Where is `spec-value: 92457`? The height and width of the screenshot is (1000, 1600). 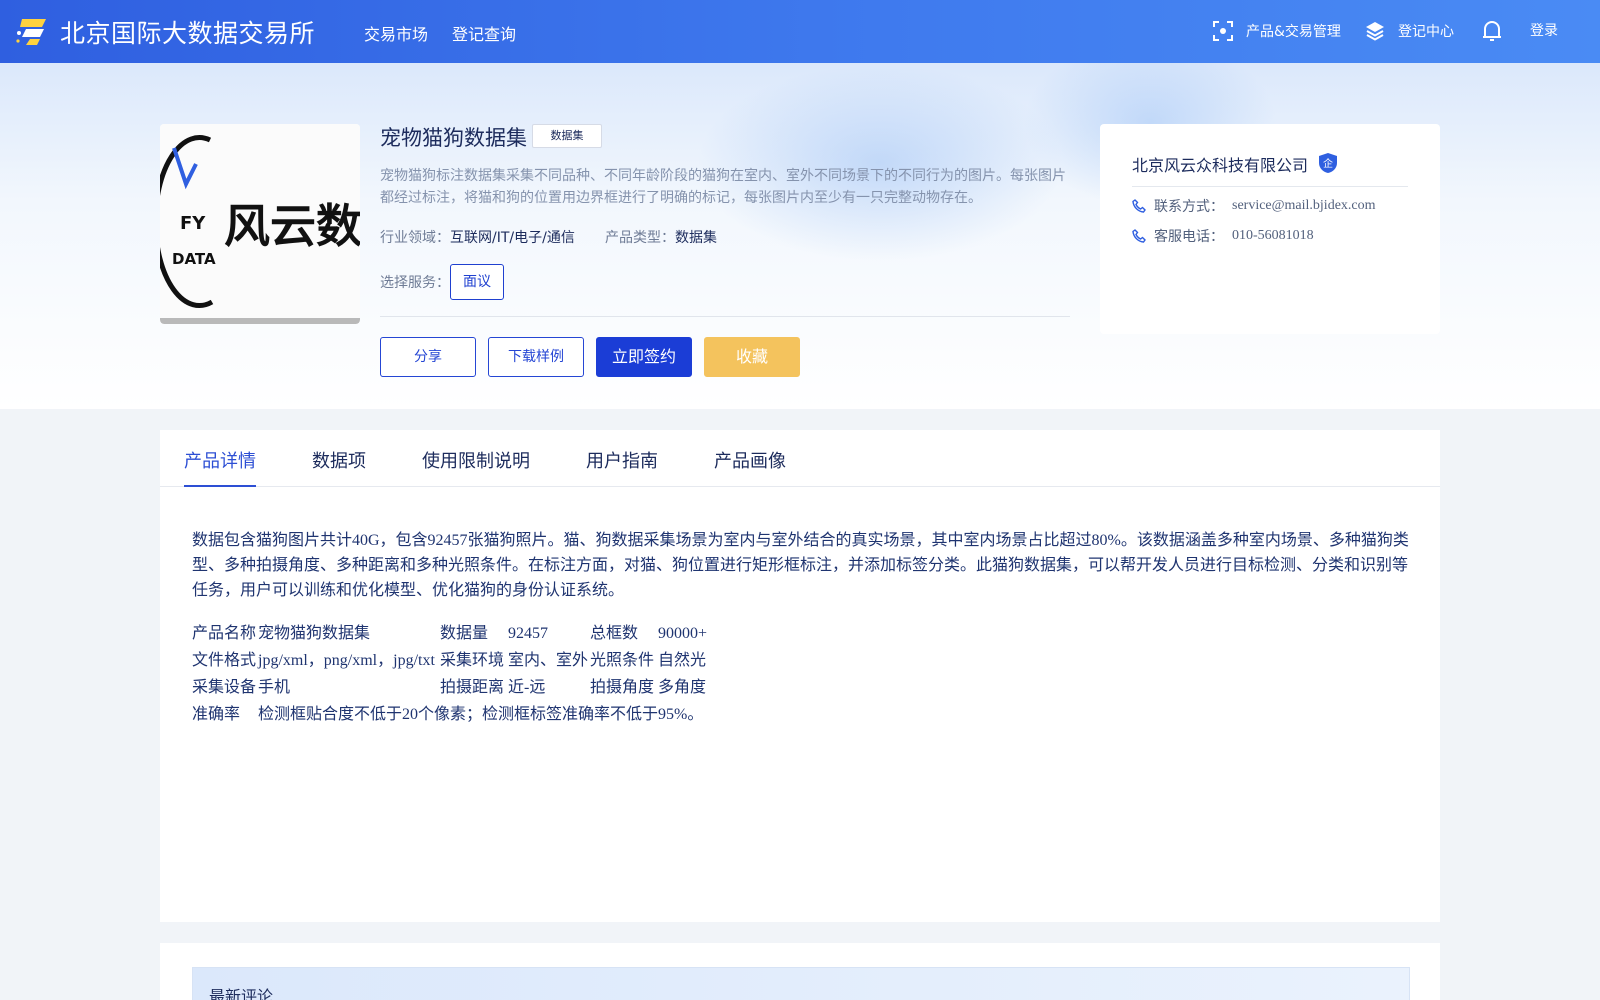 spec-value: 92457 is located at coordinates (528, 633).